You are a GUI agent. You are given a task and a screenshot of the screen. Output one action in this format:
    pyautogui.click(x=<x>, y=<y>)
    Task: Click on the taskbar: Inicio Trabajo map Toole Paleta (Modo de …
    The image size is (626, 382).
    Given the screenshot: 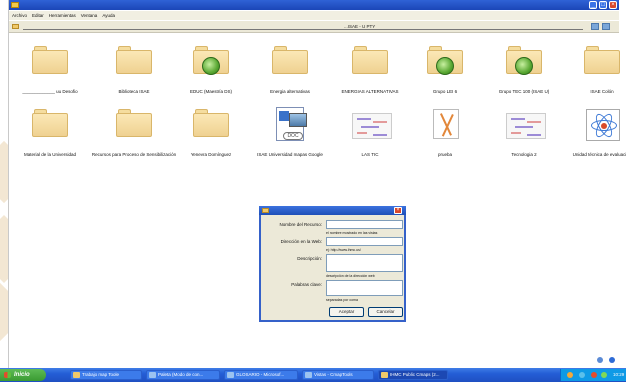 What is the action you would take?
    pyautogui.click(x=313, y=375)
    